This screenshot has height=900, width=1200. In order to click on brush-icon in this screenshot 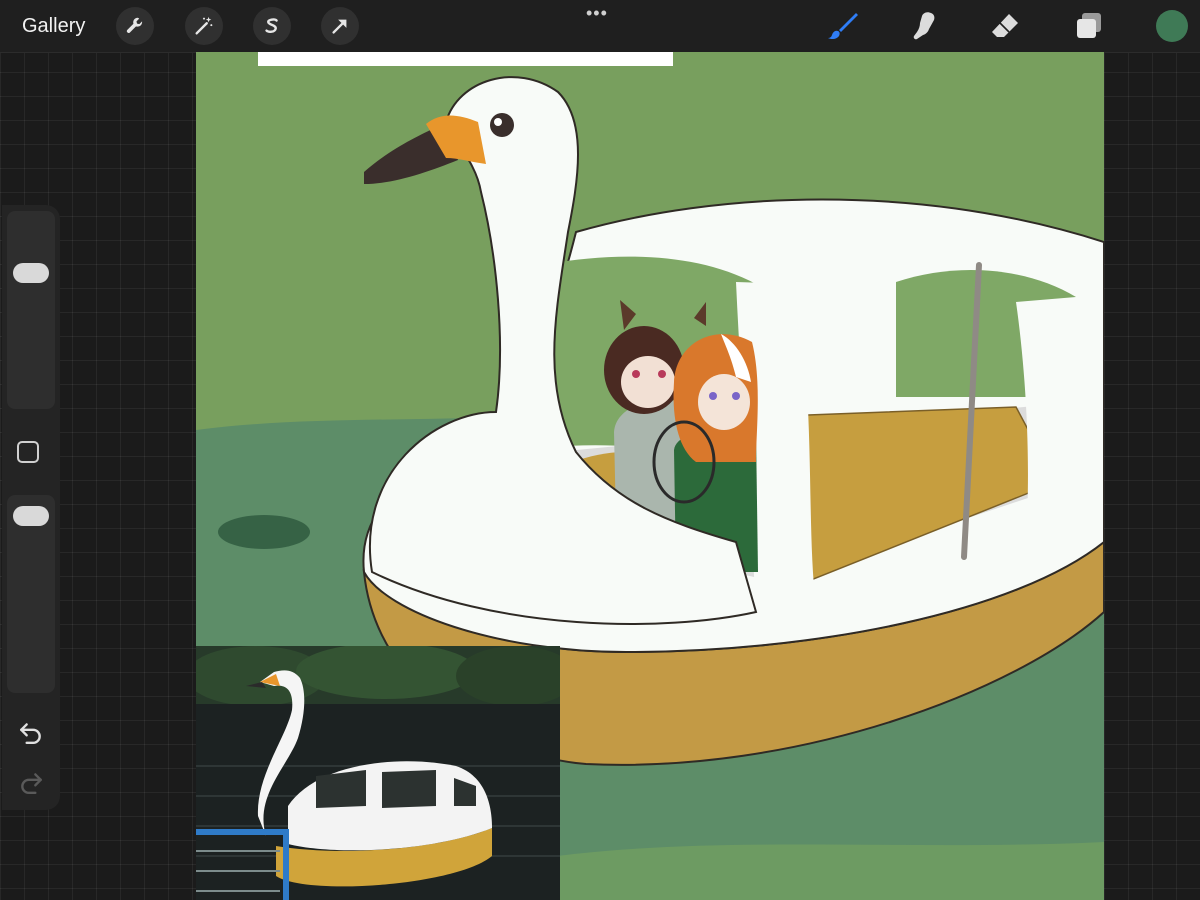, I will do `click(843, 26)`.